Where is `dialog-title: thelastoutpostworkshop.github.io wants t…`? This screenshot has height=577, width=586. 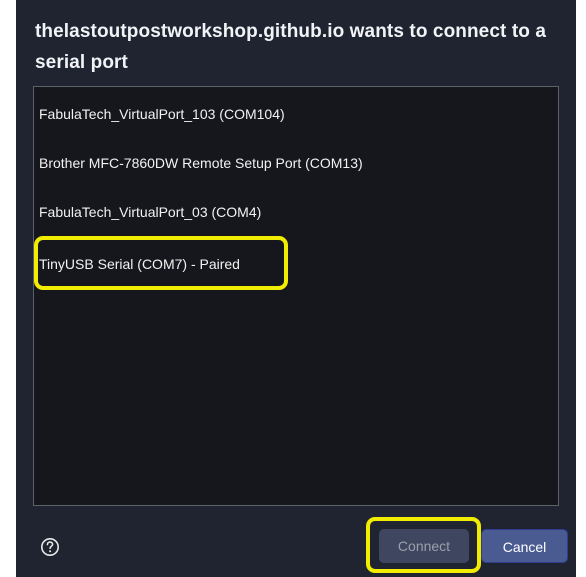
dialog-title: thelastoutpostworkshop.github.io wants t… is located at coordinates (291, 47).